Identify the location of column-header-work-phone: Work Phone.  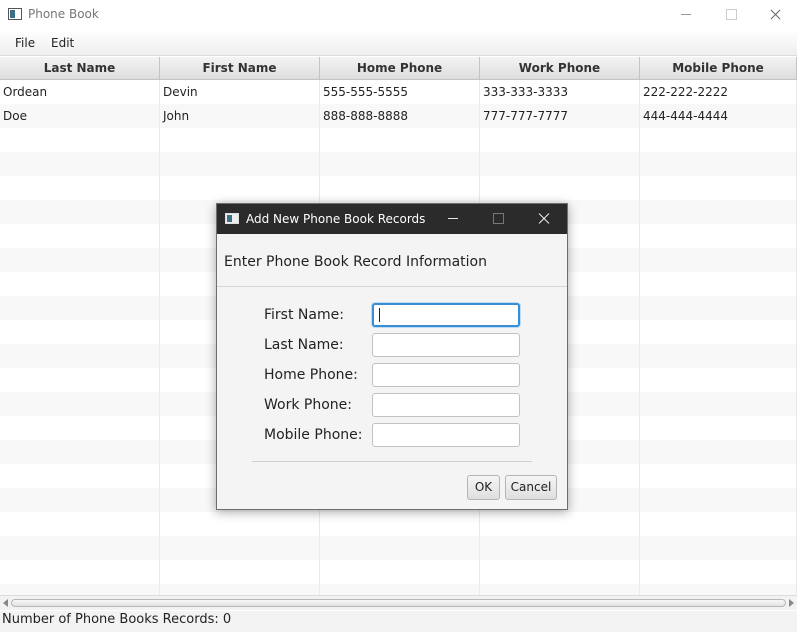
(560, 68).